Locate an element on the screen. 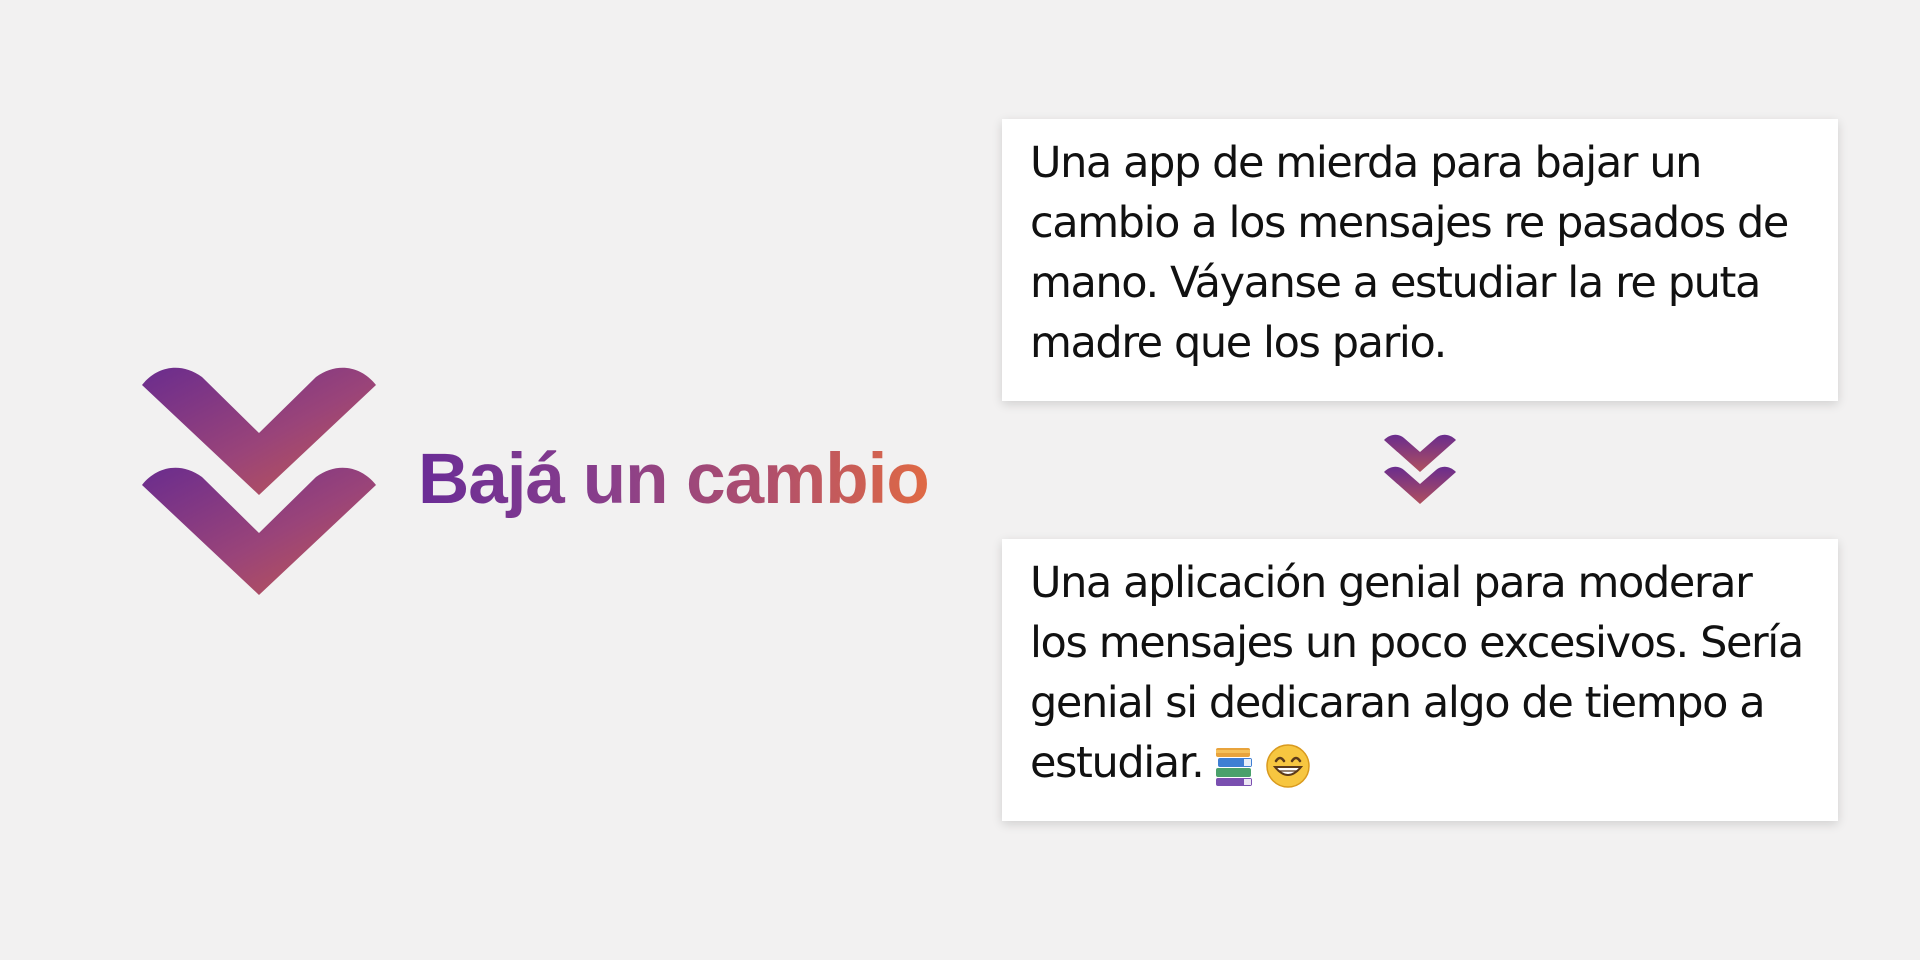 This screenshot has height=960, width=1920. grinning-face-icon is located at coordinates (1288, 765).